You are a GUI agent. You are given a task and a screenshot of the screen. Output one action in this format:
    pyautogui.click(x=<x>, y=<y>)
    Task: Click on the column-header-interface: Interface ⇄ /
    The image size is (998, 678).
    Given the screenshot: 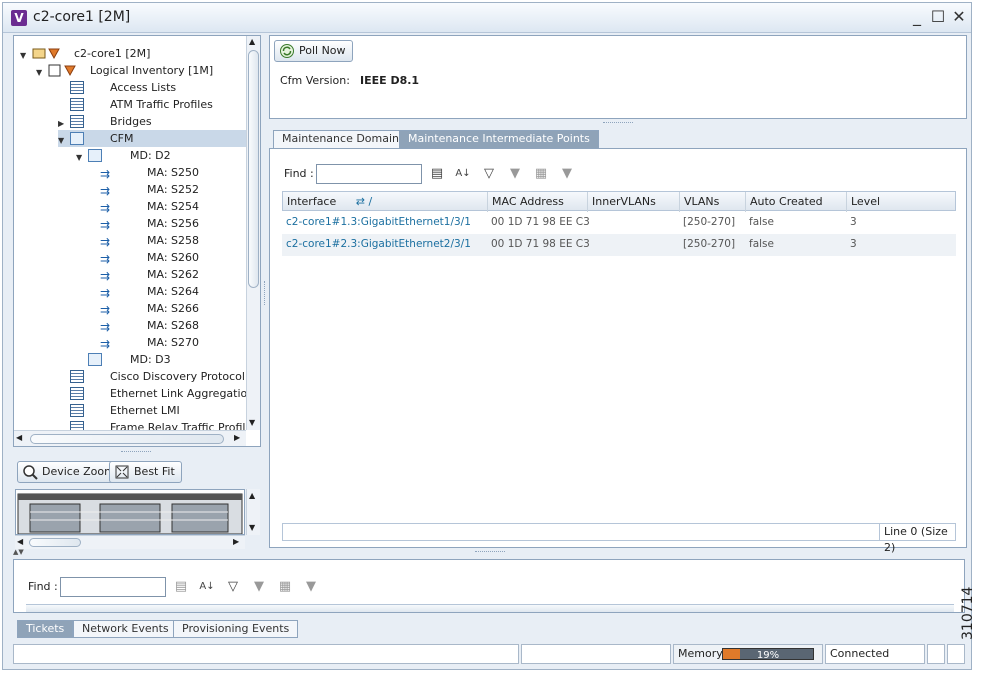 What is the action you would take?
    pyautogui.click(x=385, y=202)
    